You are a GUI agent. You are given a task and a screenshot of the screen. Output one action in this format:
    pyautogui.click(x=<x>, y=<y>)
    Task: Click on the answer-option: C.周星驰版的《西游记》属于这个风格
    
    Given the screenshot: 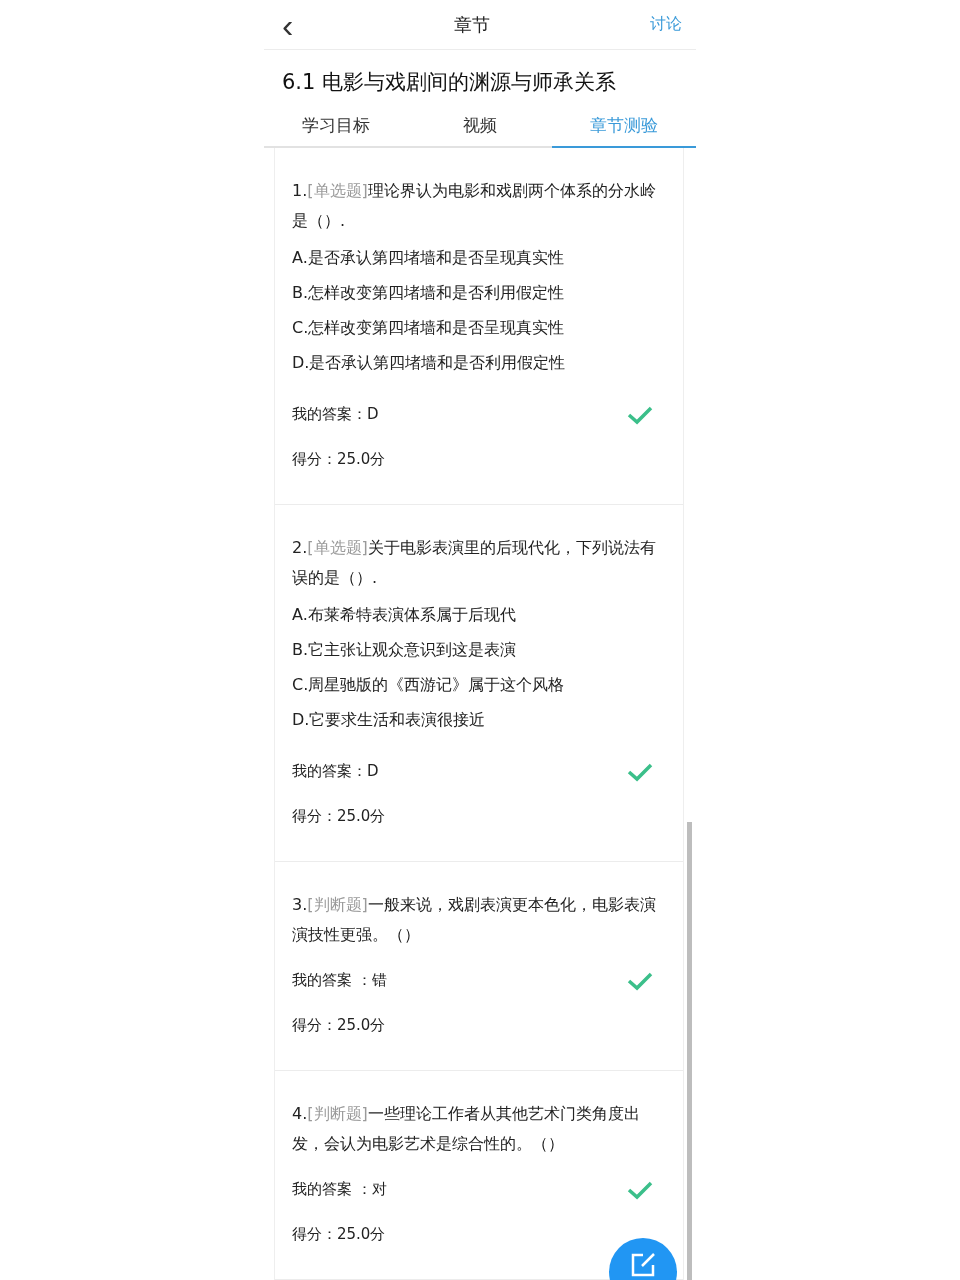 What is the action you would take?
    pyautogui.click(x=479, y=684)
    